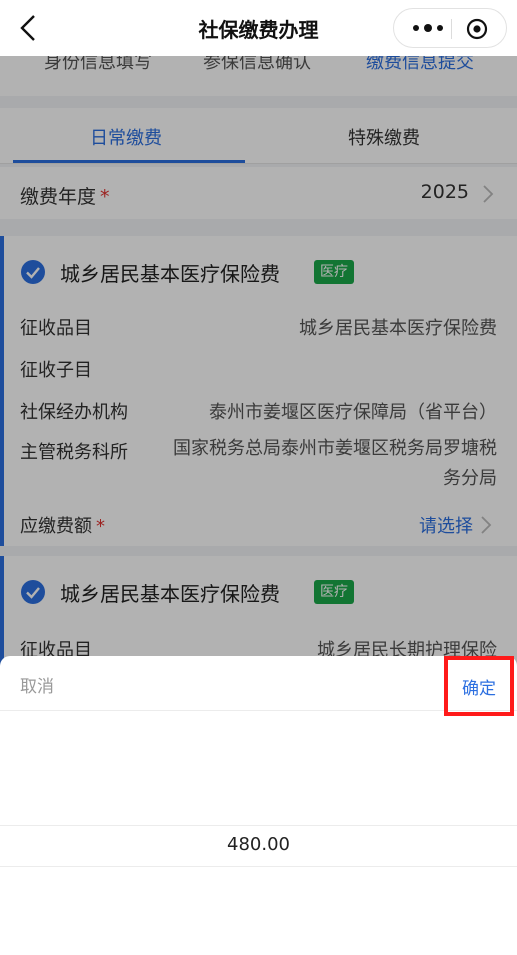  I want to click on mini-program-capsule, so click(450, 28).